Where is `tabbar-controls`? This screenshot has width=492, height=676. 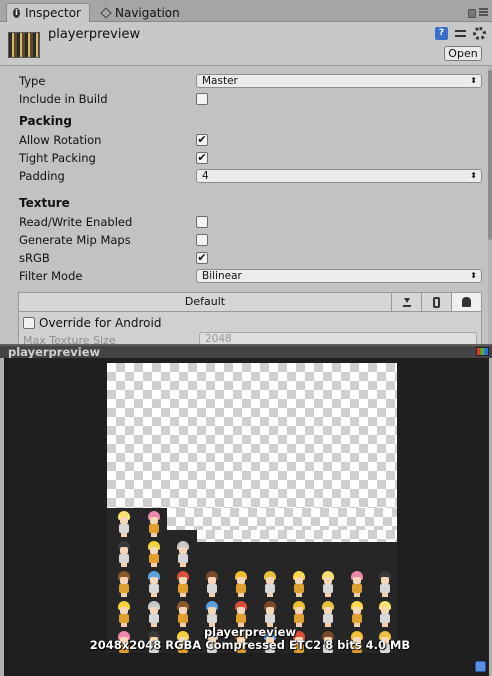 tabbar-controls is located at coordinates (478, 11).